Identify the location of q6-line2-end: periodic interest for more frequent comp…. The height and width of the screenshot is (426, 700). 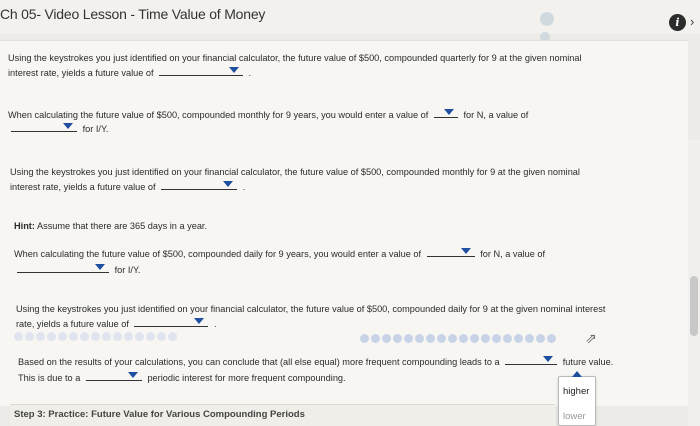
(246, 378).